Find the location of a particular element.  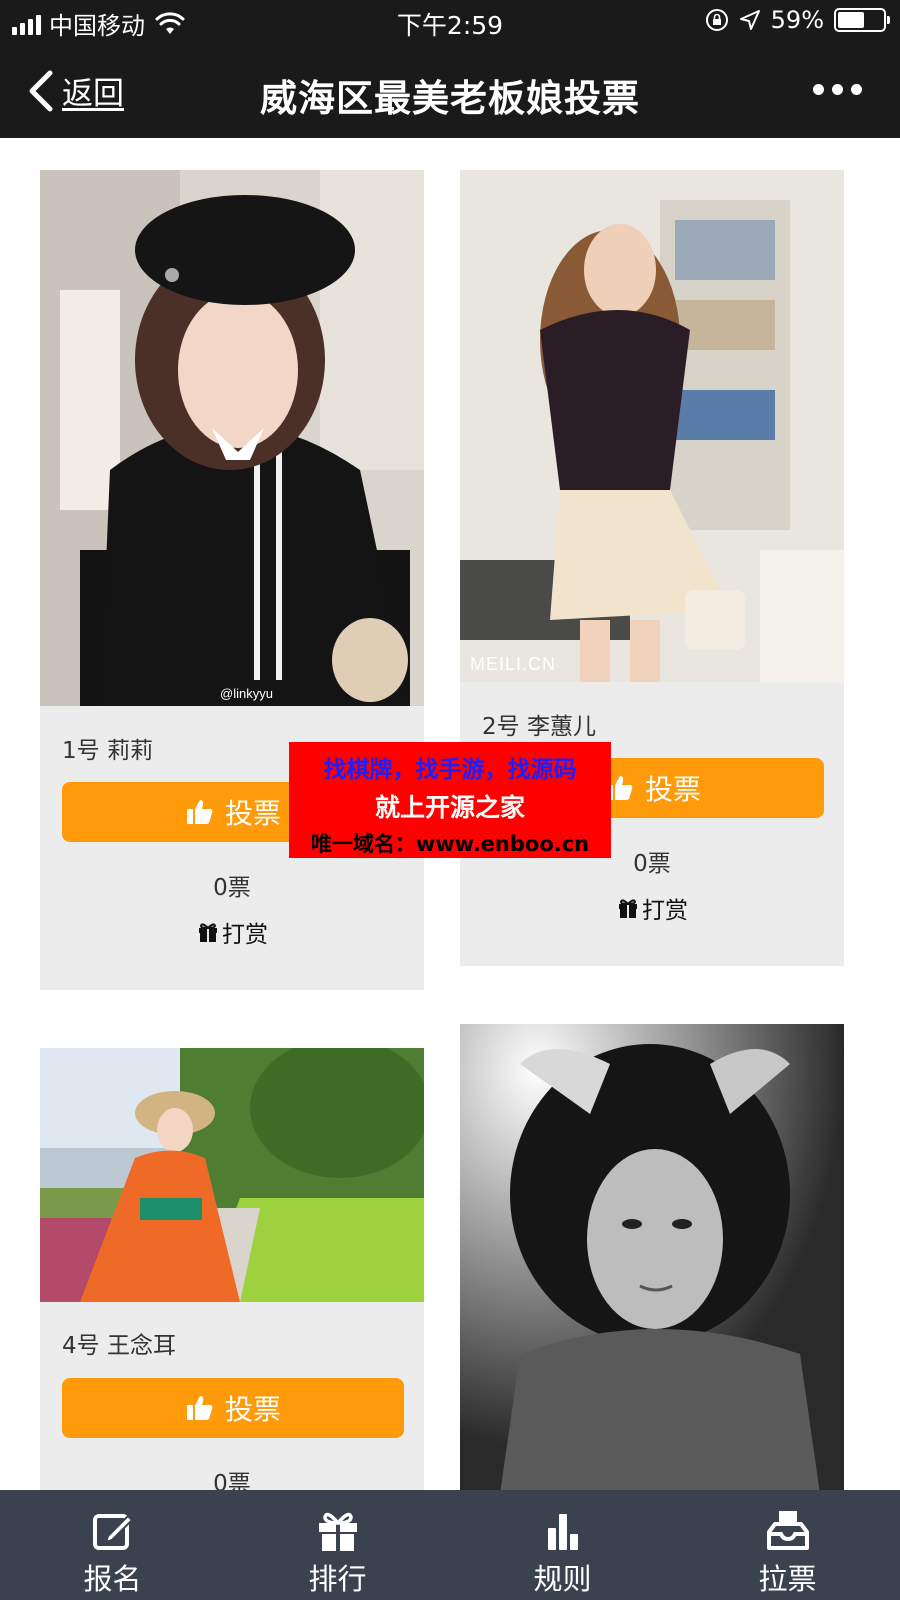

portrait-image: @linkyyu is located at coordinates (232, 438).